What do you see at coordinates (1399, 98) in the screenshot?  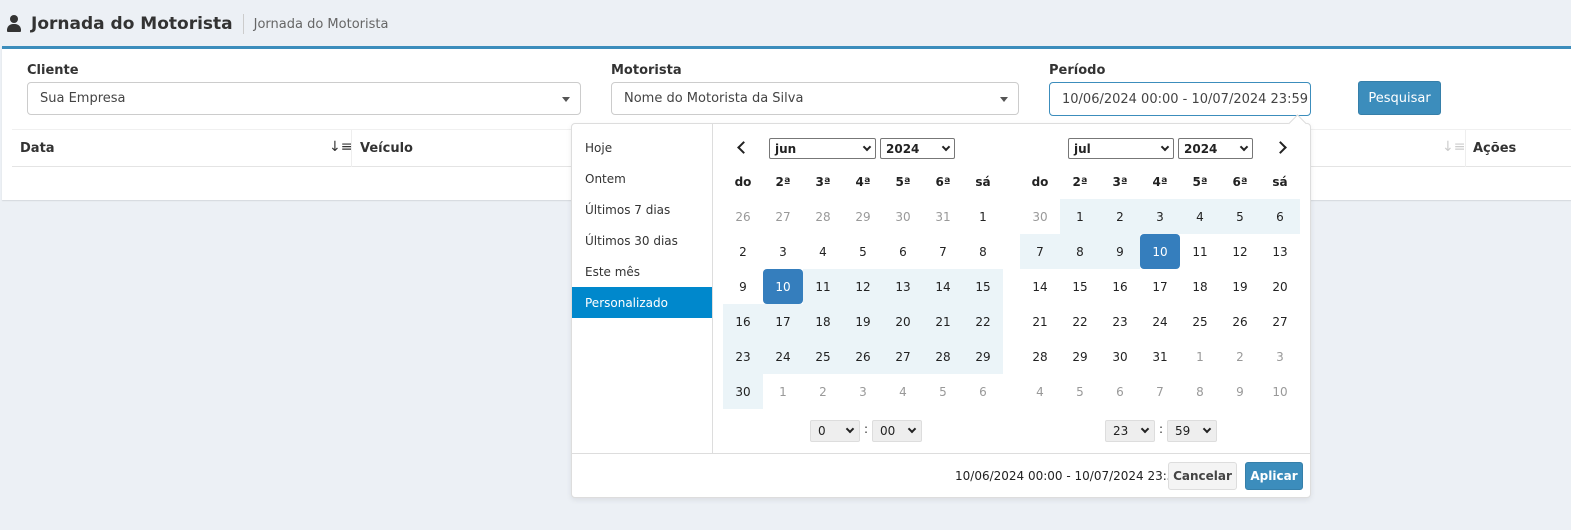 I see `search-button: Pesquisar` at bounding box center [1399, 98].